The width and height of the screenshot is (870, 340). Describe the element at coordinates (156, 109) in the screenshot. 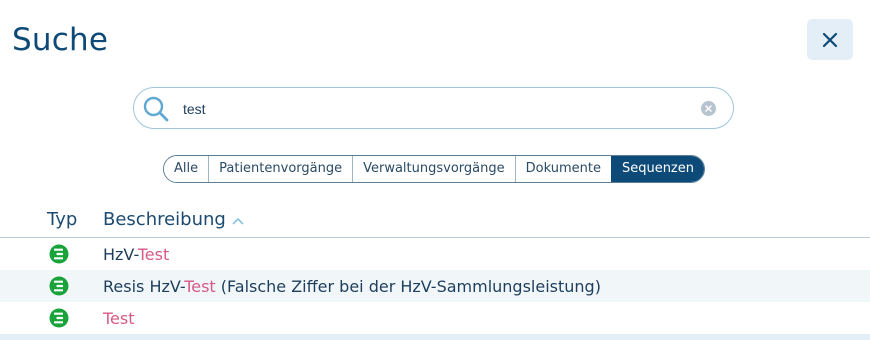

I see `search-icon` at that location.